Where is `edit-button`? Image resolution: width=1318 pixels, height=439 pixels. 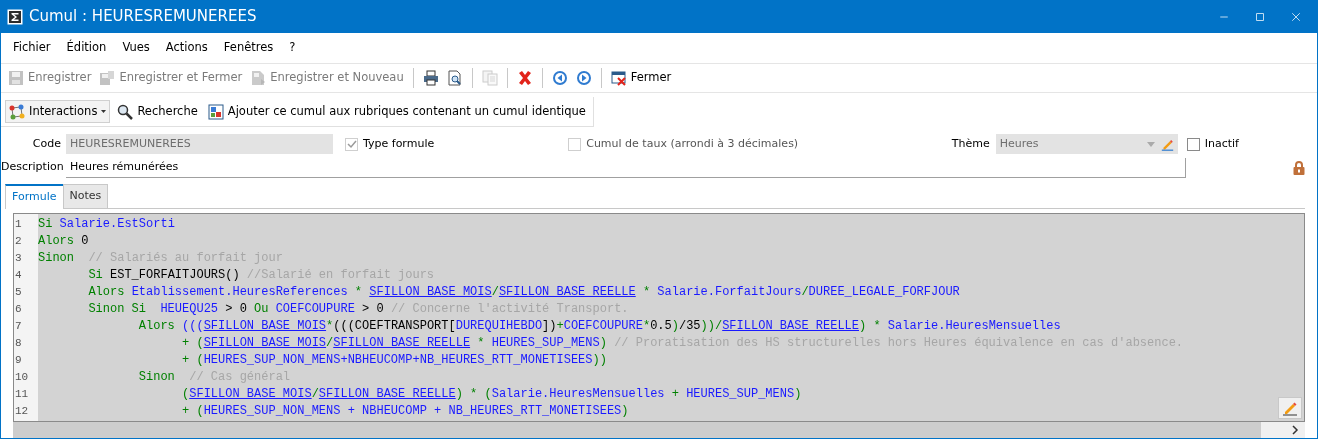
edit-button is located at coordinates (1290, 408).